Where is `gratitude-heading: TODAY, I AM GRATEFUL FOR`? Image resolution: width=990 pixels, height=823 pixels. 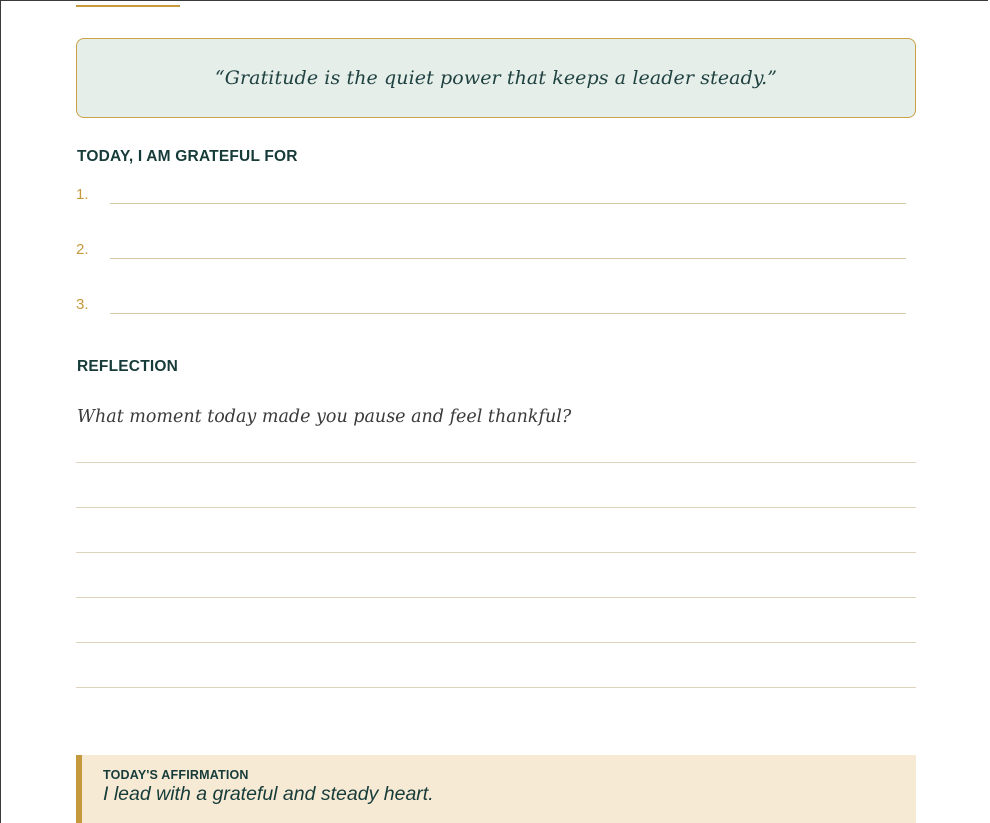 gratitude-heading: TODAY, I AM GRATEFUL FOR is located at coordinates (187, 156).